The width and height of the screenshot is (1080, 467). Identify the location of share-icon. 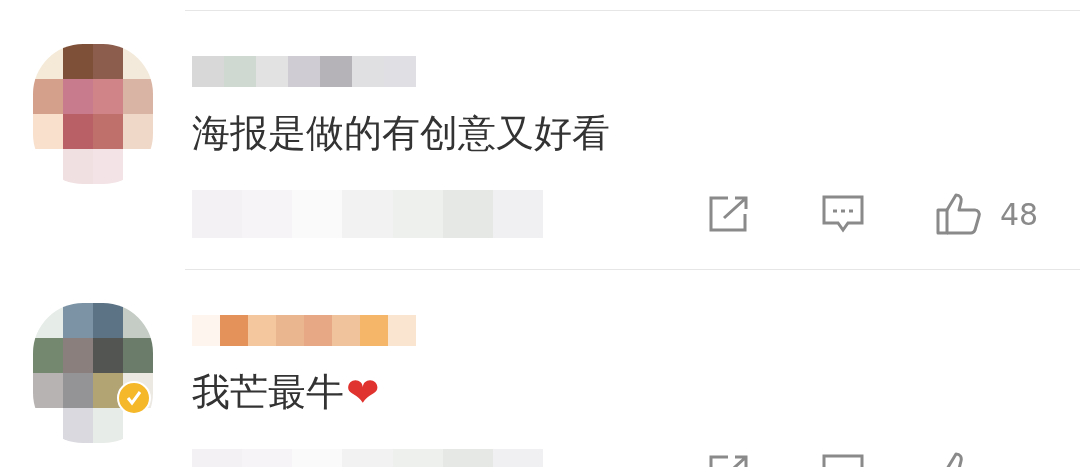
(729, 214).